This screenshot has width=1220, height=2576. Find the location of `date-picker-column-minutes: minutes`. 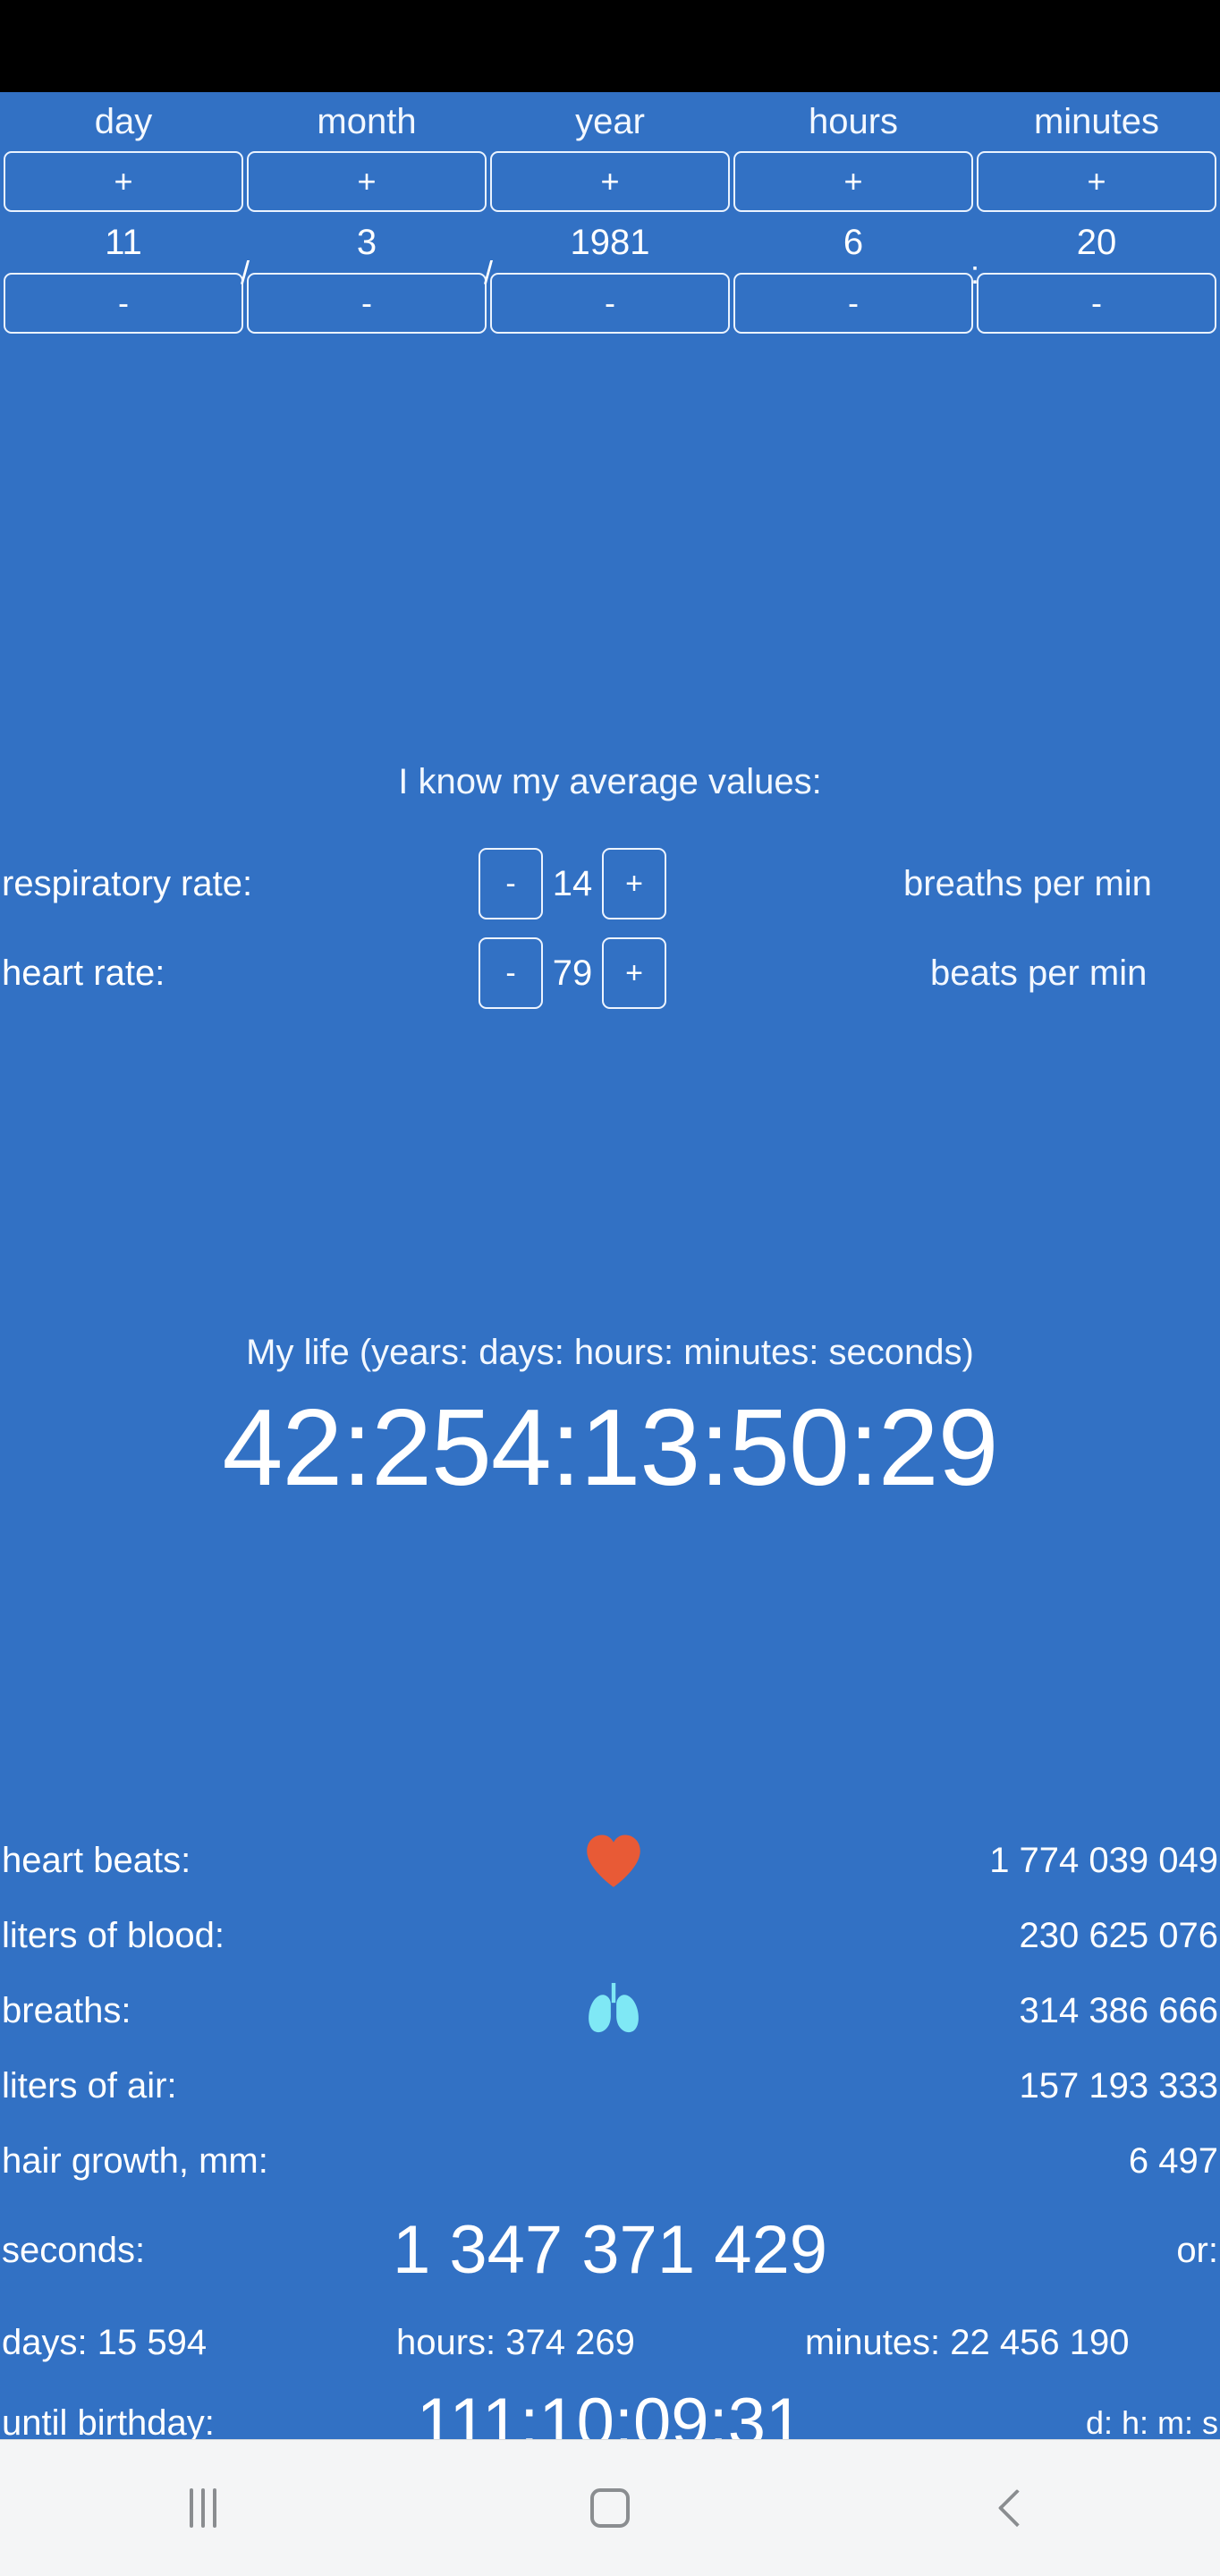

date-picker-column-minutes: minutes is located at coordinates (1096, 121).